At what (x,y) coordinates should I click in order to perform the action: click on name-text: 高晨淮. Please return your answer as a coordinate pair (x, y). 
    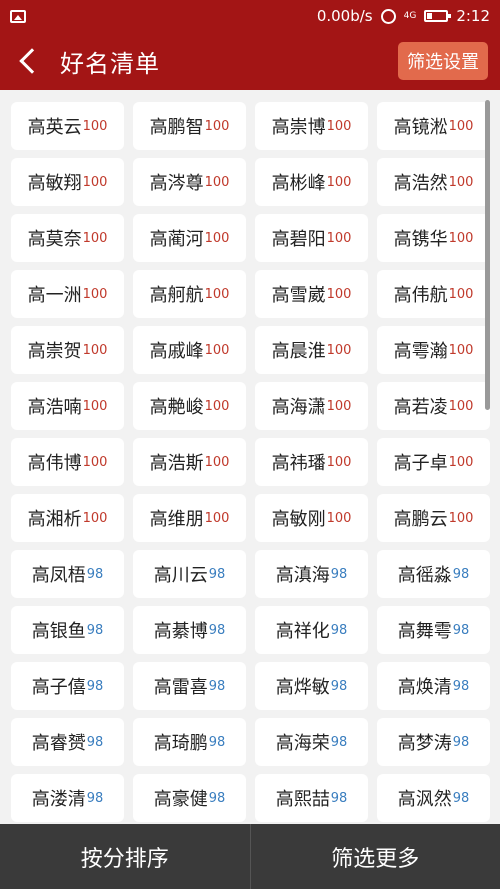
    Looking at the image, I should click on (298, 351).